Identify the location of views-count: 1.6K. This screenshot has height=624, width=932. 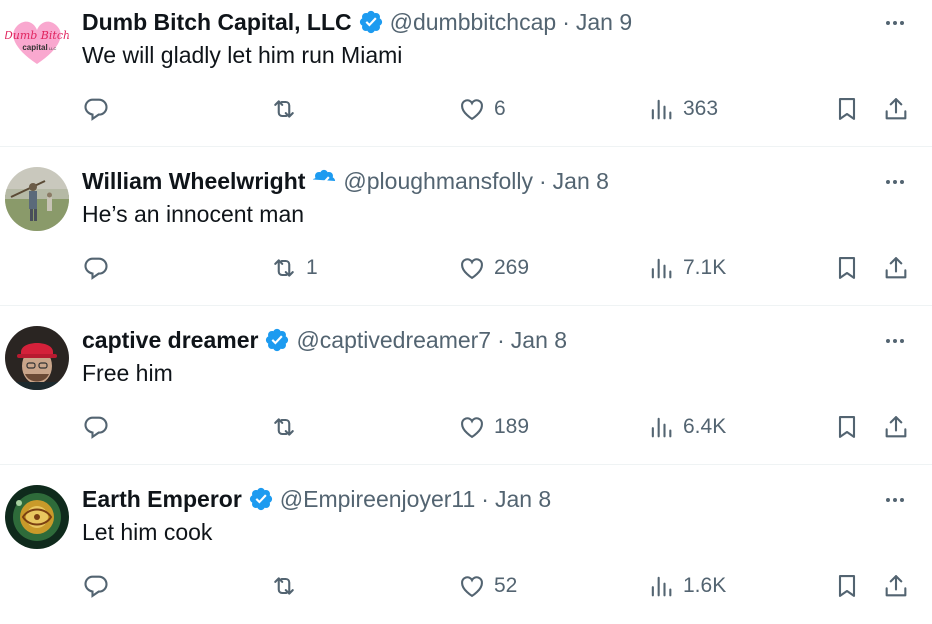
(705, 585).